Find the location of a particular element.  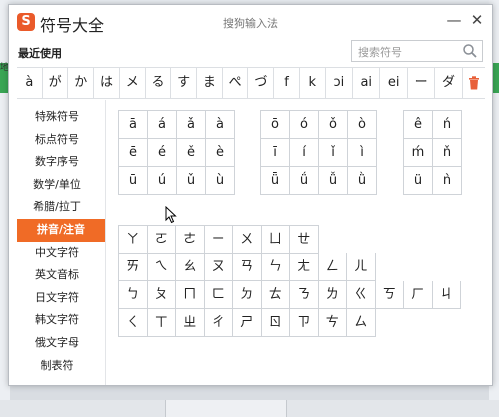

symbol-cell: ě is located at coordinates (191, 153).